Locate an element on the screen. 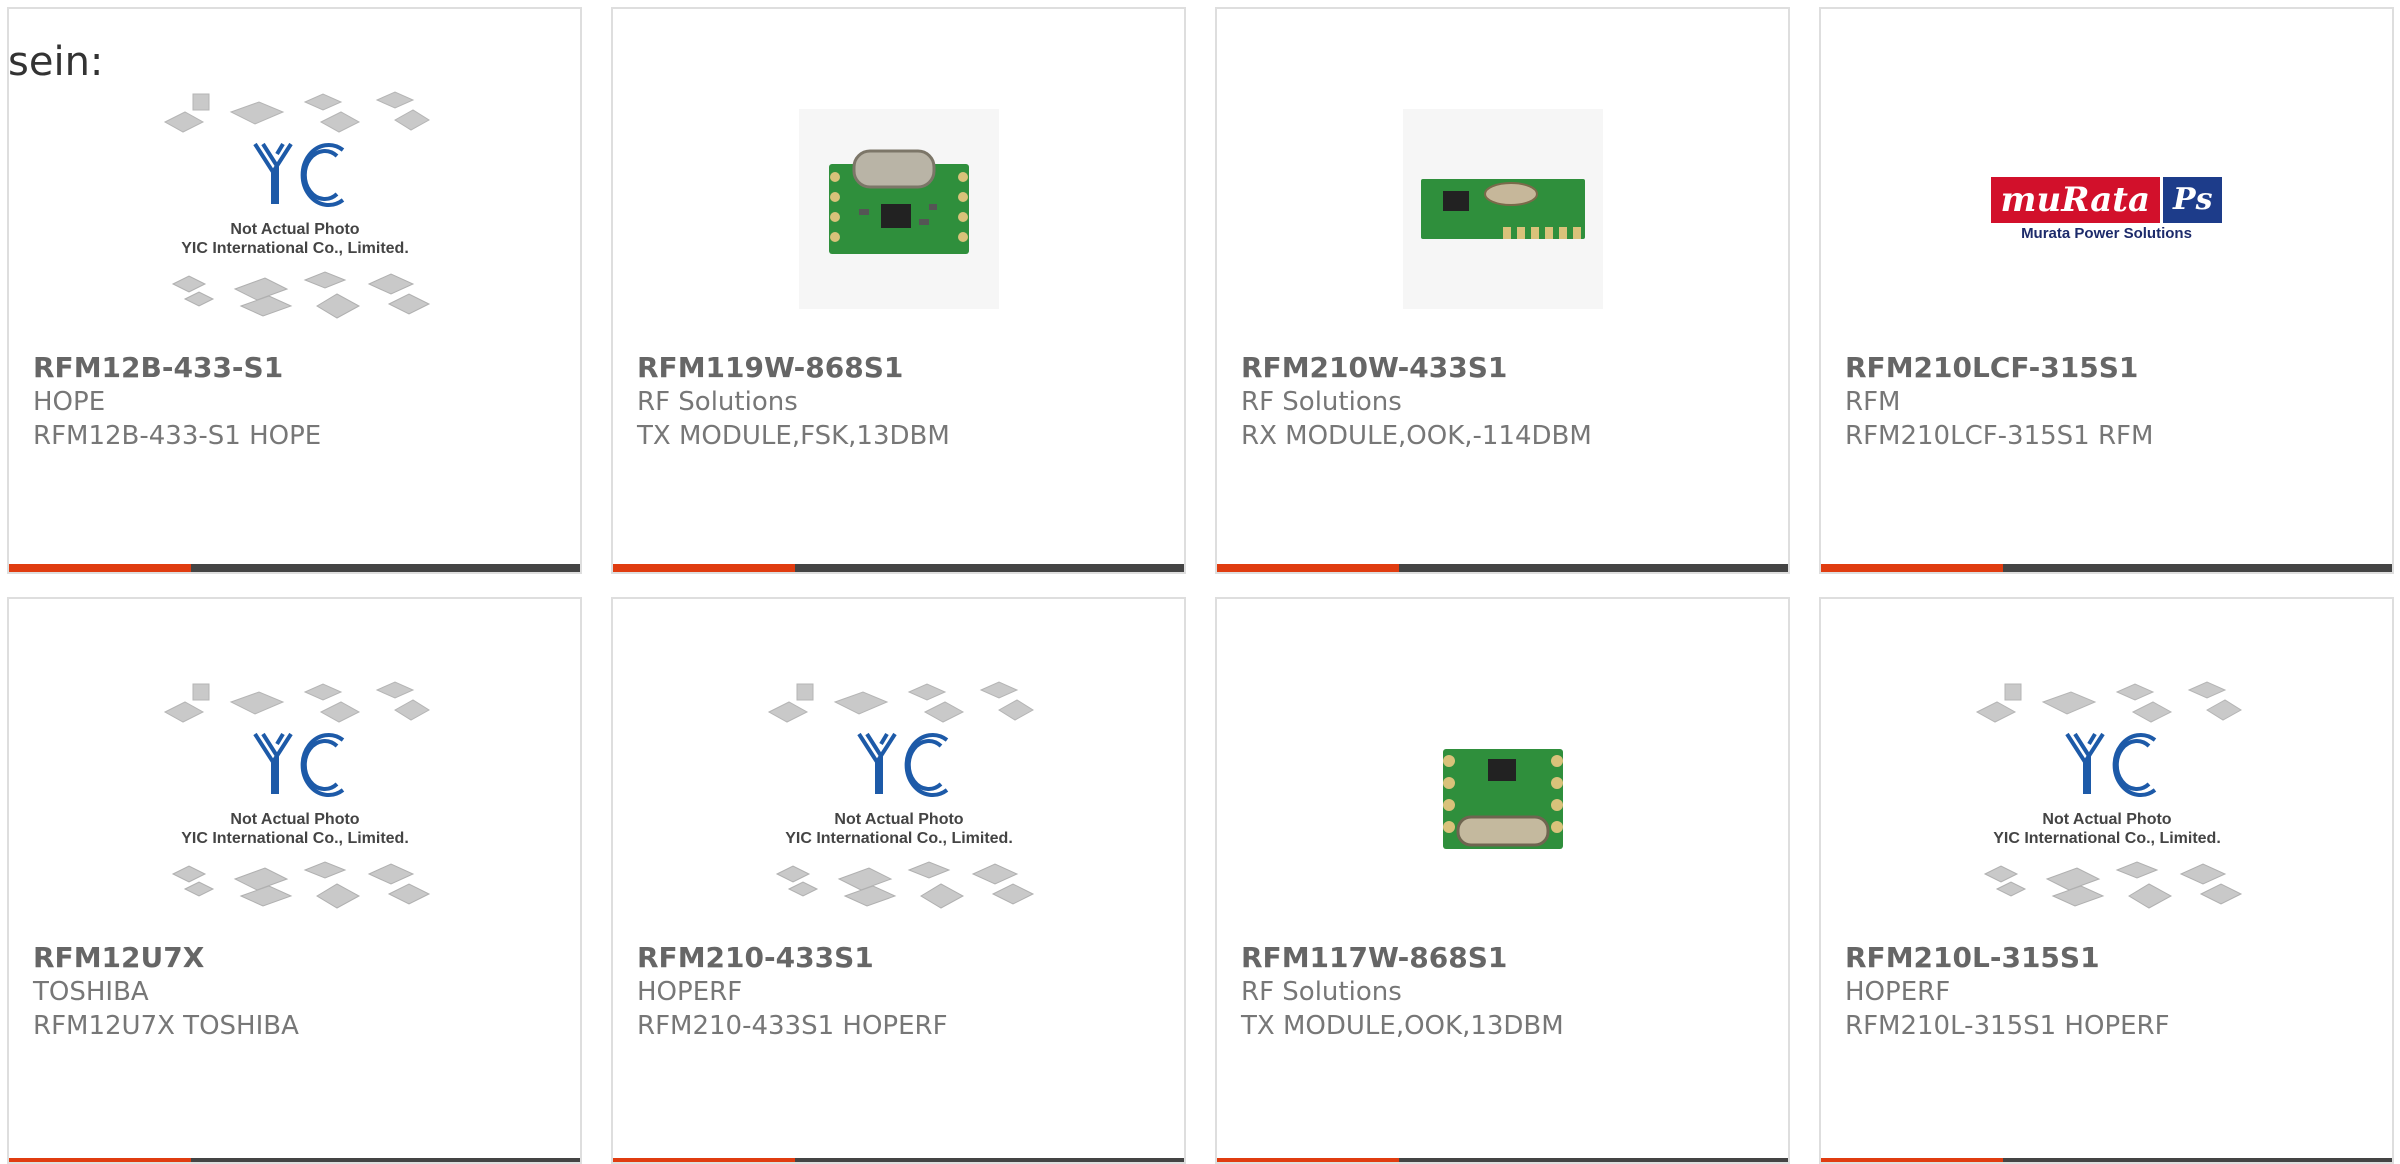  product-description: RFM210-433S1 HOPERF is located at coordinates (792, 1026).